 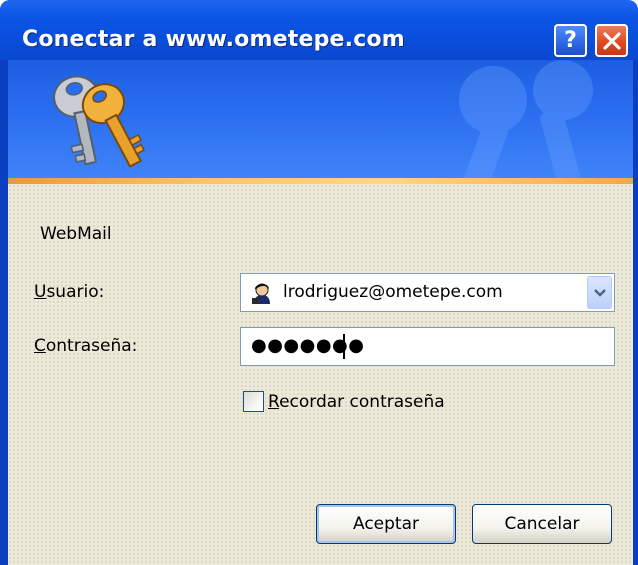 I want to click on username-label: Usuario:, so click(x=69, y=292).